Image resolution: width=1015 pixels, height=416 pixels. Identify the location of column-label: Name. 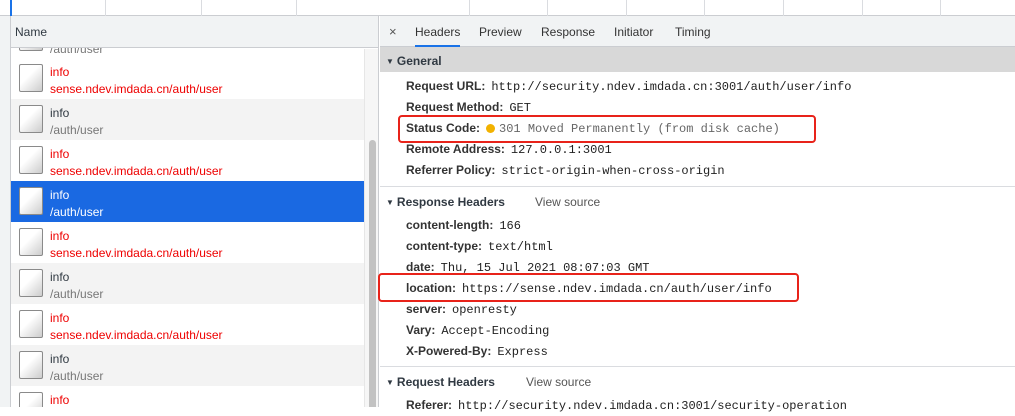
(31, 32).